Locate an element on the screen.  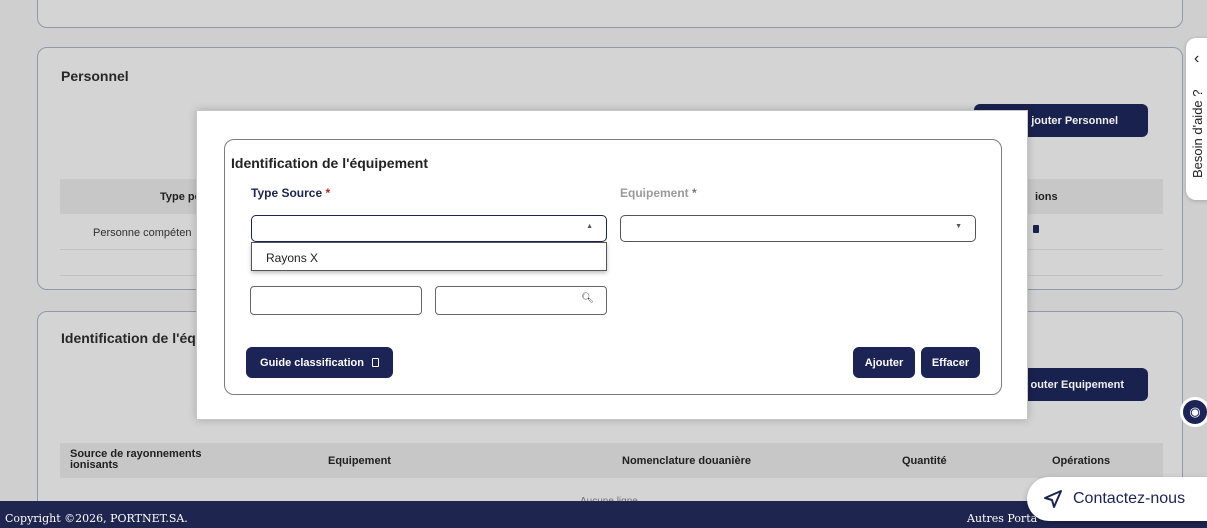
type-source-select: ▲ is located at coordinates (429, 228).